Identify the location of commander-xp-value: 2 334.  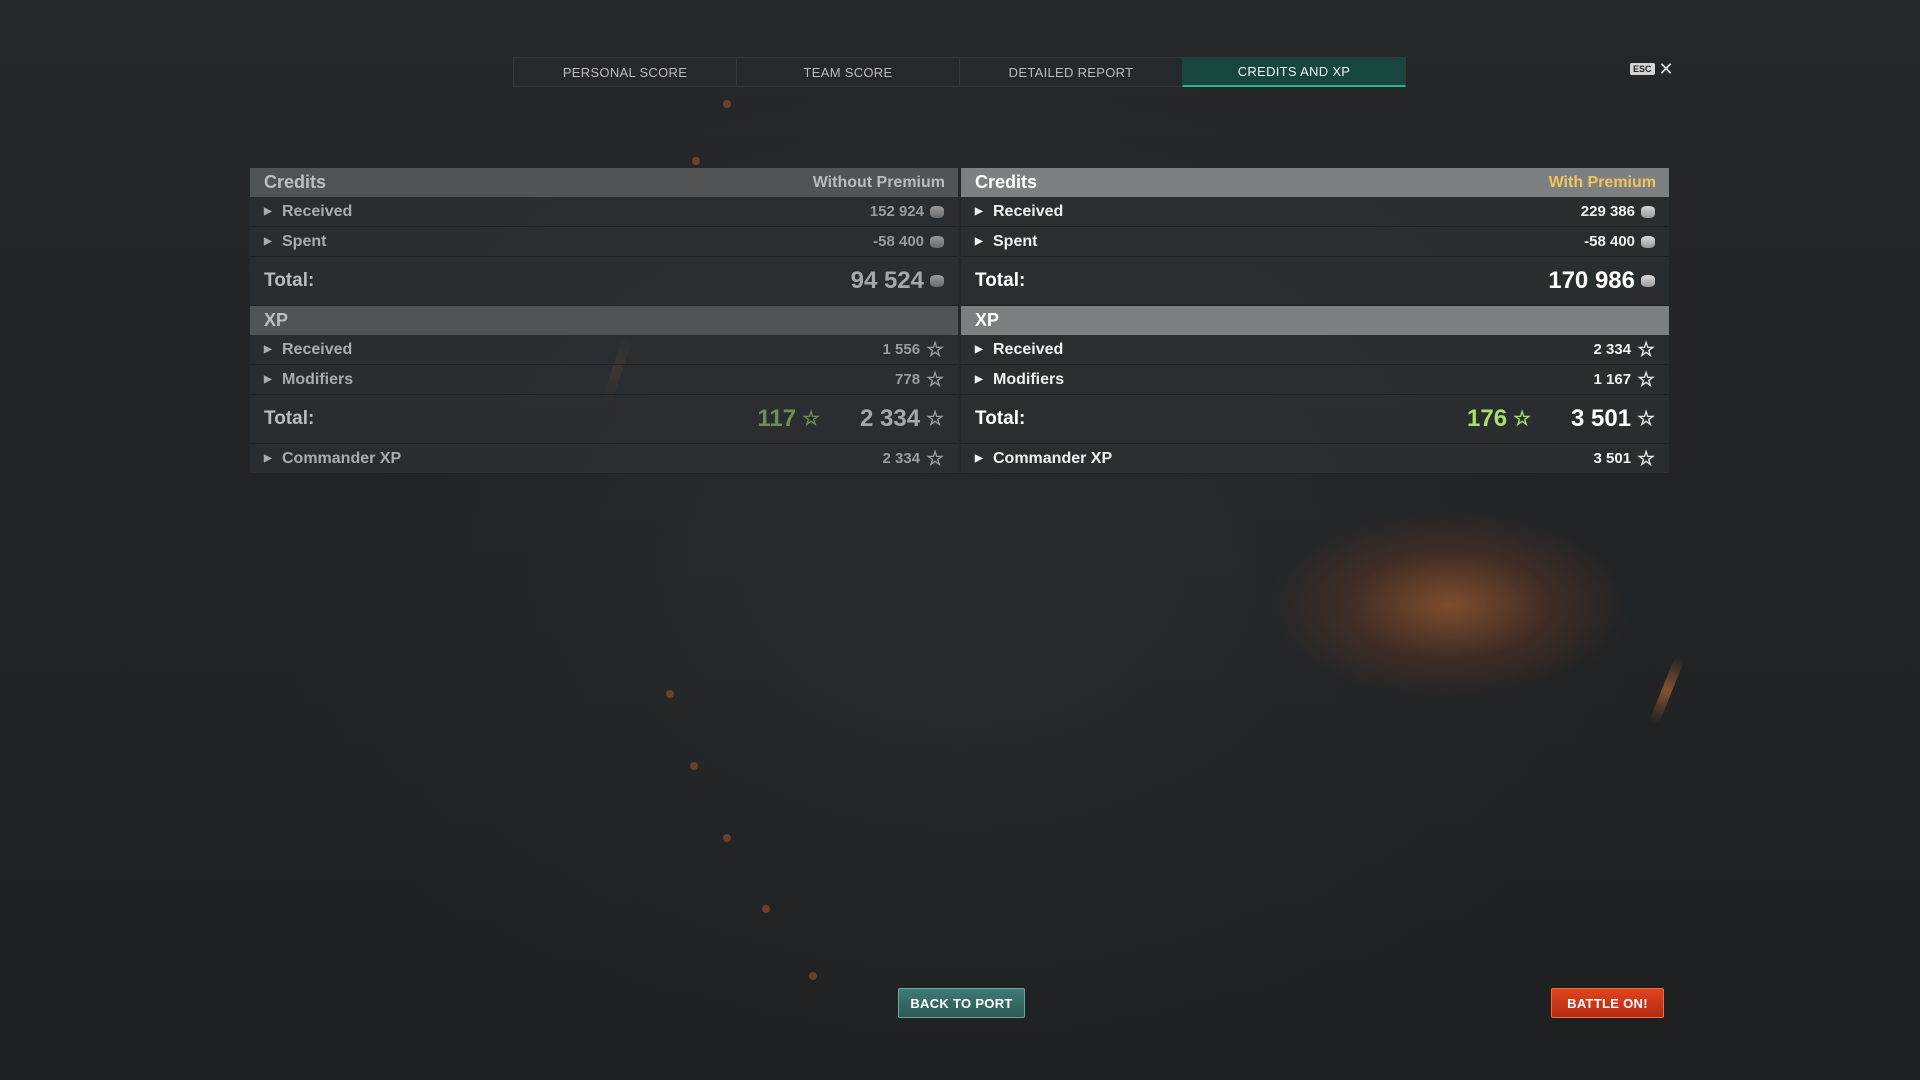
(901, 458).